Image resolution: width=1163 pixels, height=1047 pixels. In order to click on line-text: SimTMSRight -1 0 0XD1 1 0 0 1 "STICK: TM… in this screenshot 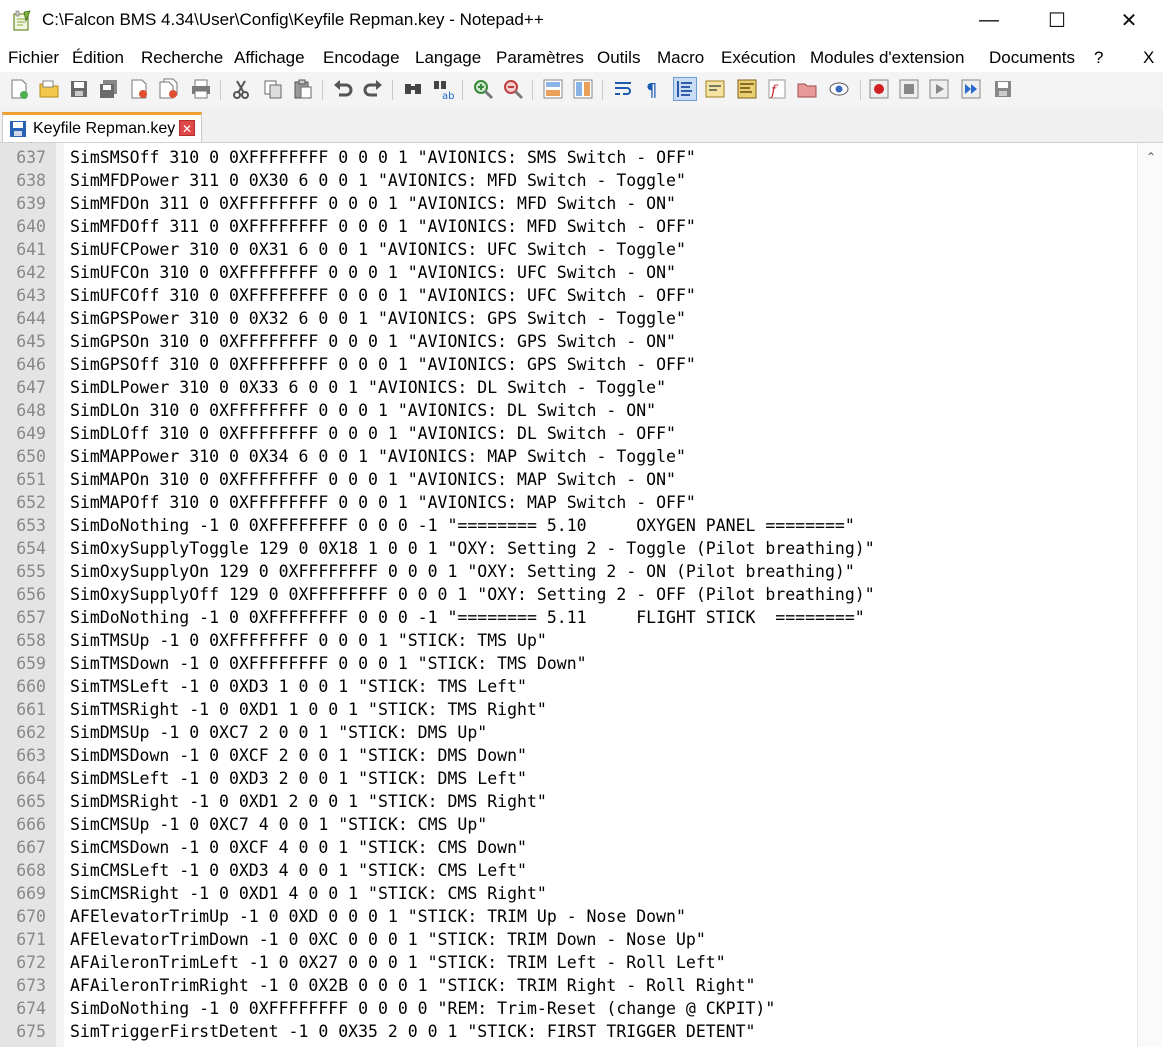, I will do `click(308, 709)`.